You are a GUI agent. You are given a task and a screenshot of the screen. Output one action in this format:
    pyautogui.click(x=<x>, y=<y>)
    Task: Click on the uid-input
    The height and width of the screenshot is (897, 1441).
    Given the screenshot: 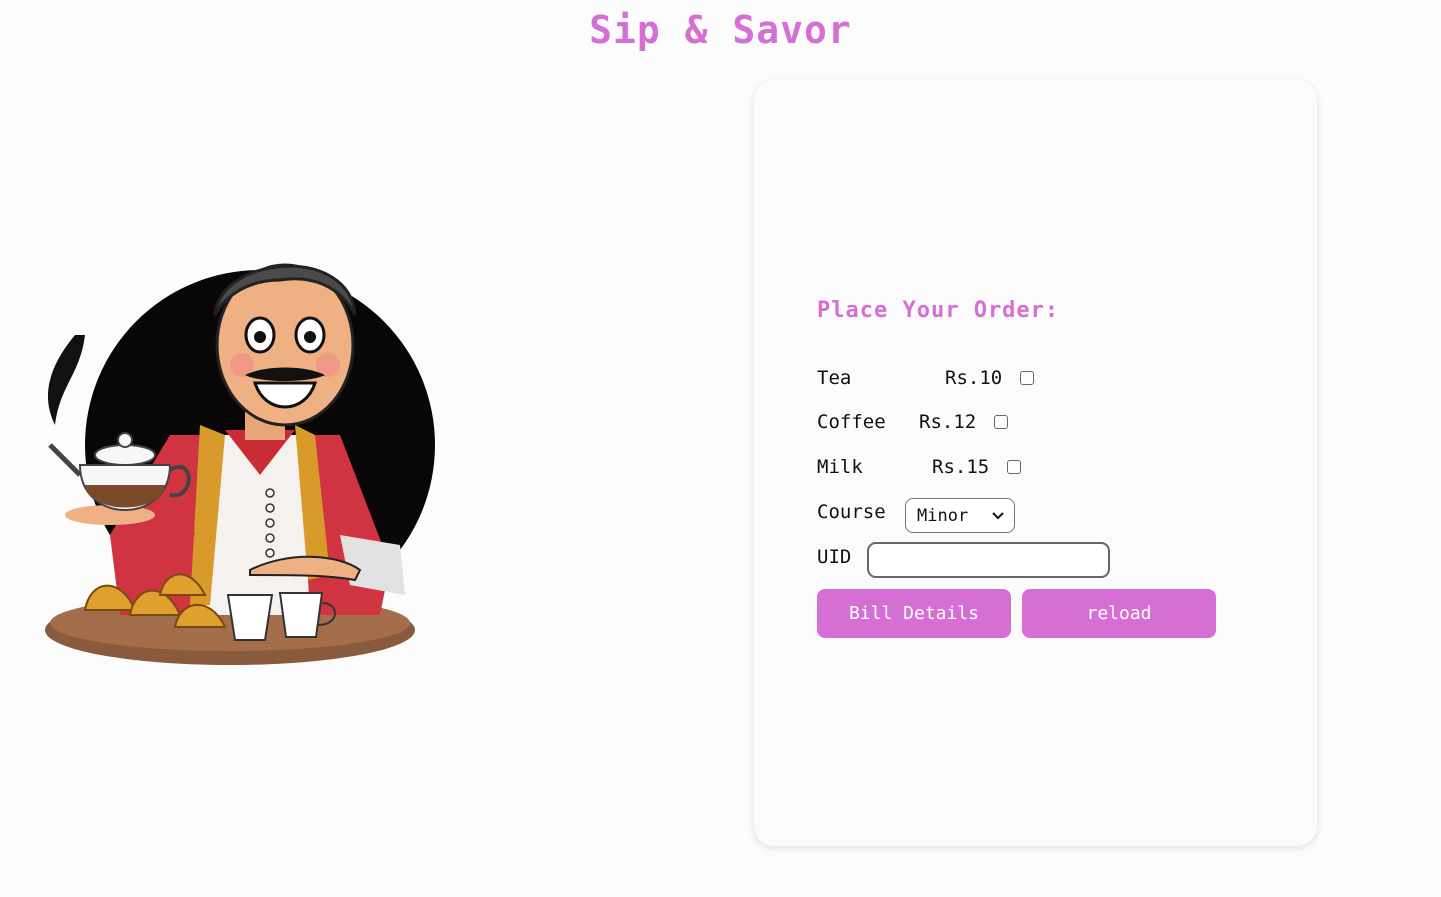 What is the action you would take?
    pyautogui.click(x=988, y=560)
    